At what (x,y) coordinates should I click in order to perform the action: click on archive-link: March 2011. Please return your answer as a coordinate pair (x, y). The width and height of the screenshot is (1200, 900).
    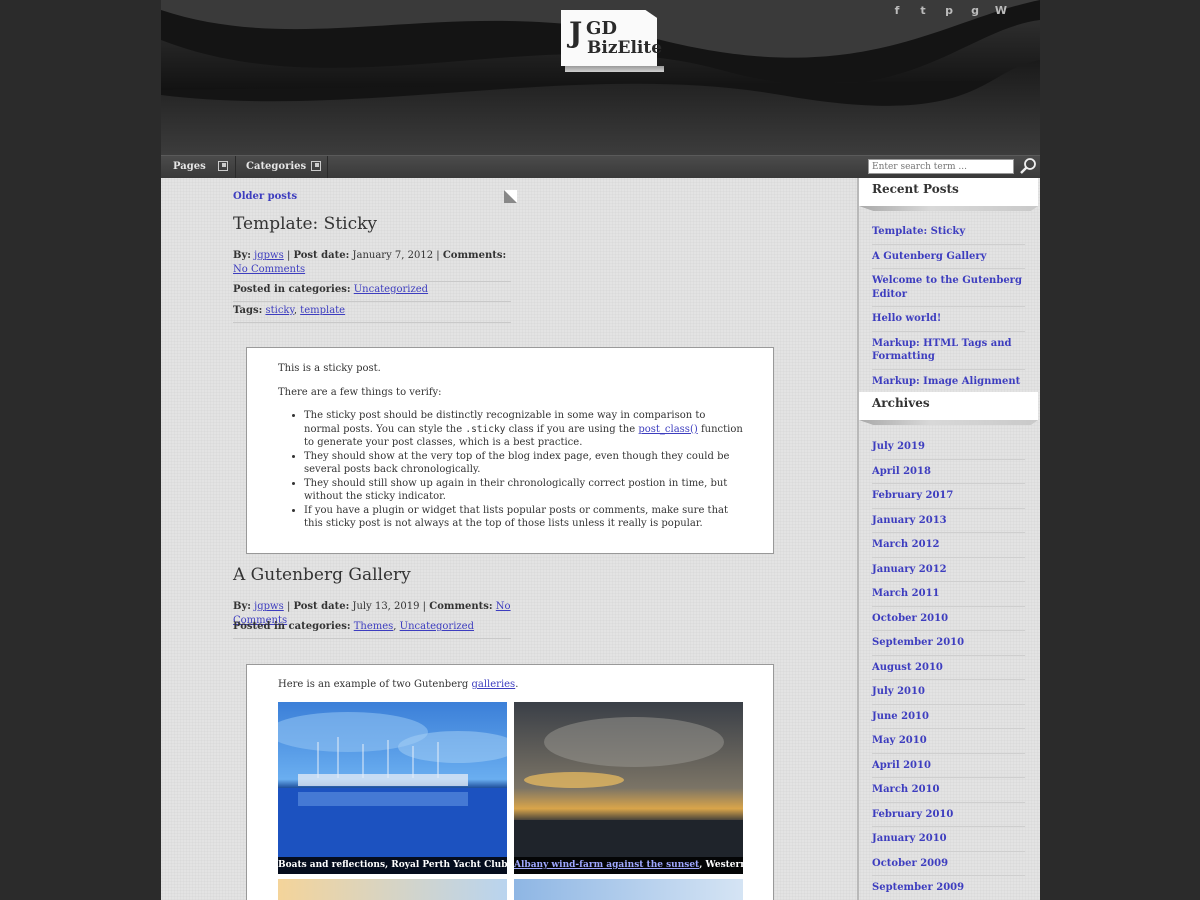
    Looking at the image, I should click on (948, 594).